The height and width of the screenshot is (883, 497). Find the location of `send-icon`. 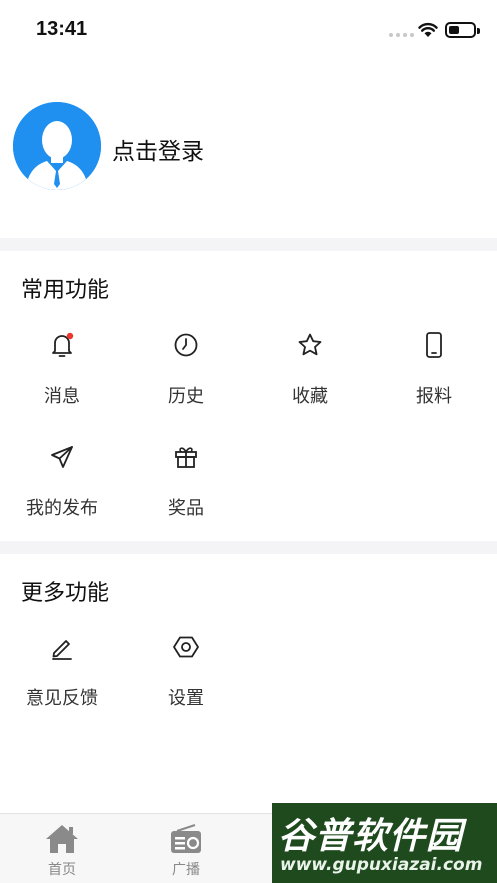

send-icon is located at coordinates (62, 457).